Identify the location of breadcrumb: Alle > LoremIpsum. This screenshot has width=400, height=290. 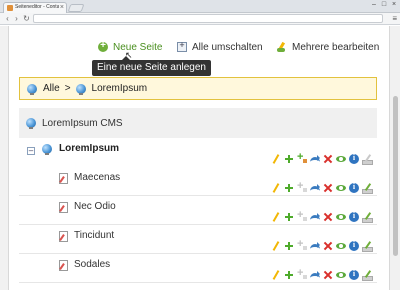
(198, 88).